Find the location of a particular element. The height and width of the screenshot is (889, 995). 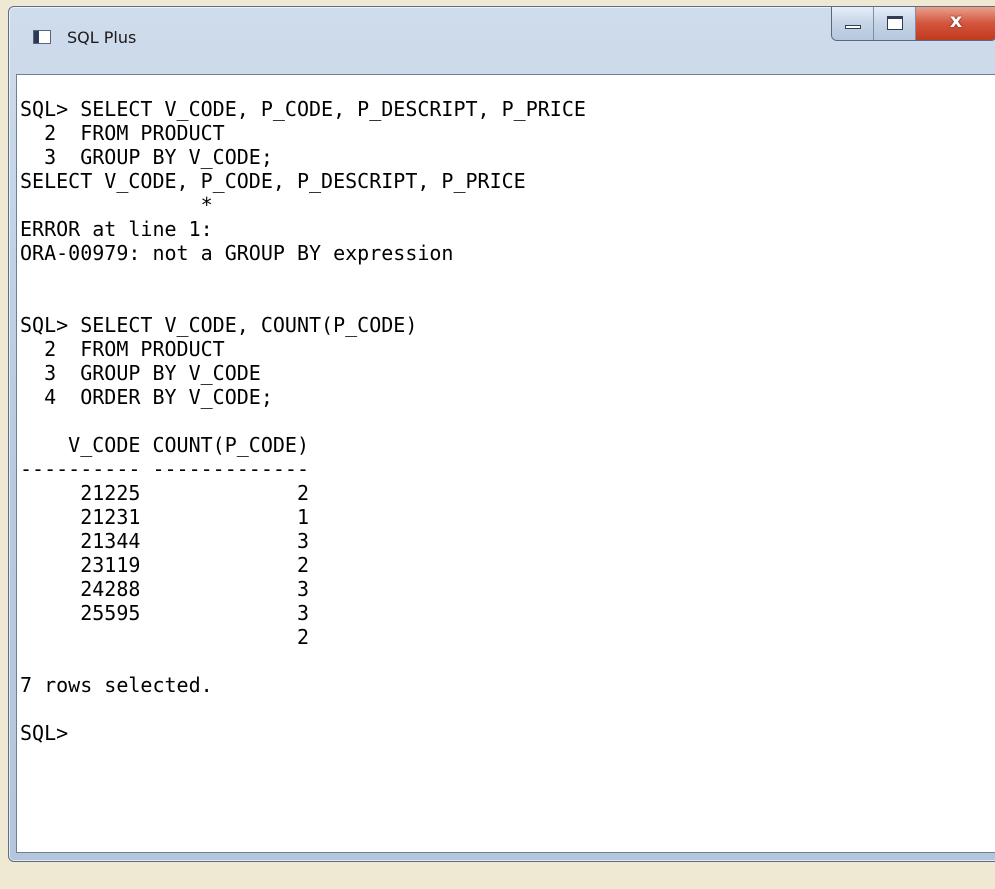

console-line: ORA-00979: not a GROUP BY expression is located at coordinates (237, 253).